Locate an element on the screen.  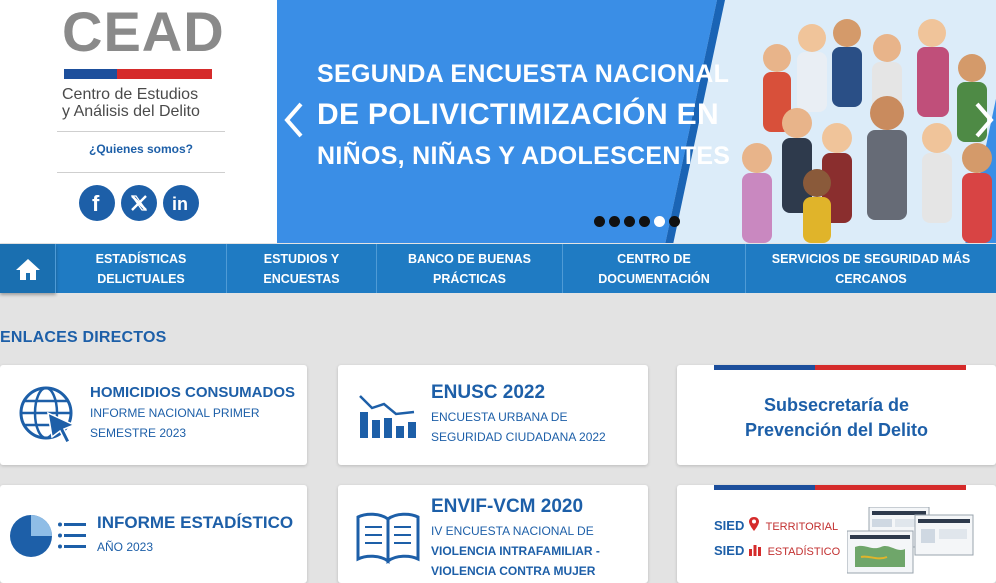
nav-label: ESTUDIOS Y is located at coordinates (301, 258).